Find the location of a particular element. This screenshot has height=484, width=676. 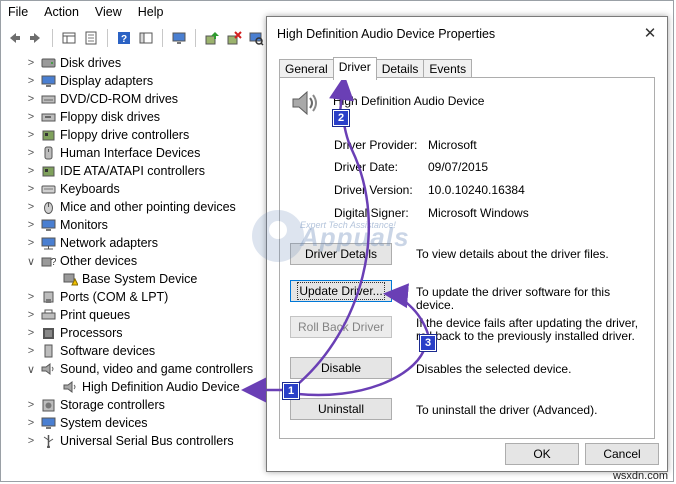

tree-category-item: > Floppy drive controllers is located at coordinates (135, 135).